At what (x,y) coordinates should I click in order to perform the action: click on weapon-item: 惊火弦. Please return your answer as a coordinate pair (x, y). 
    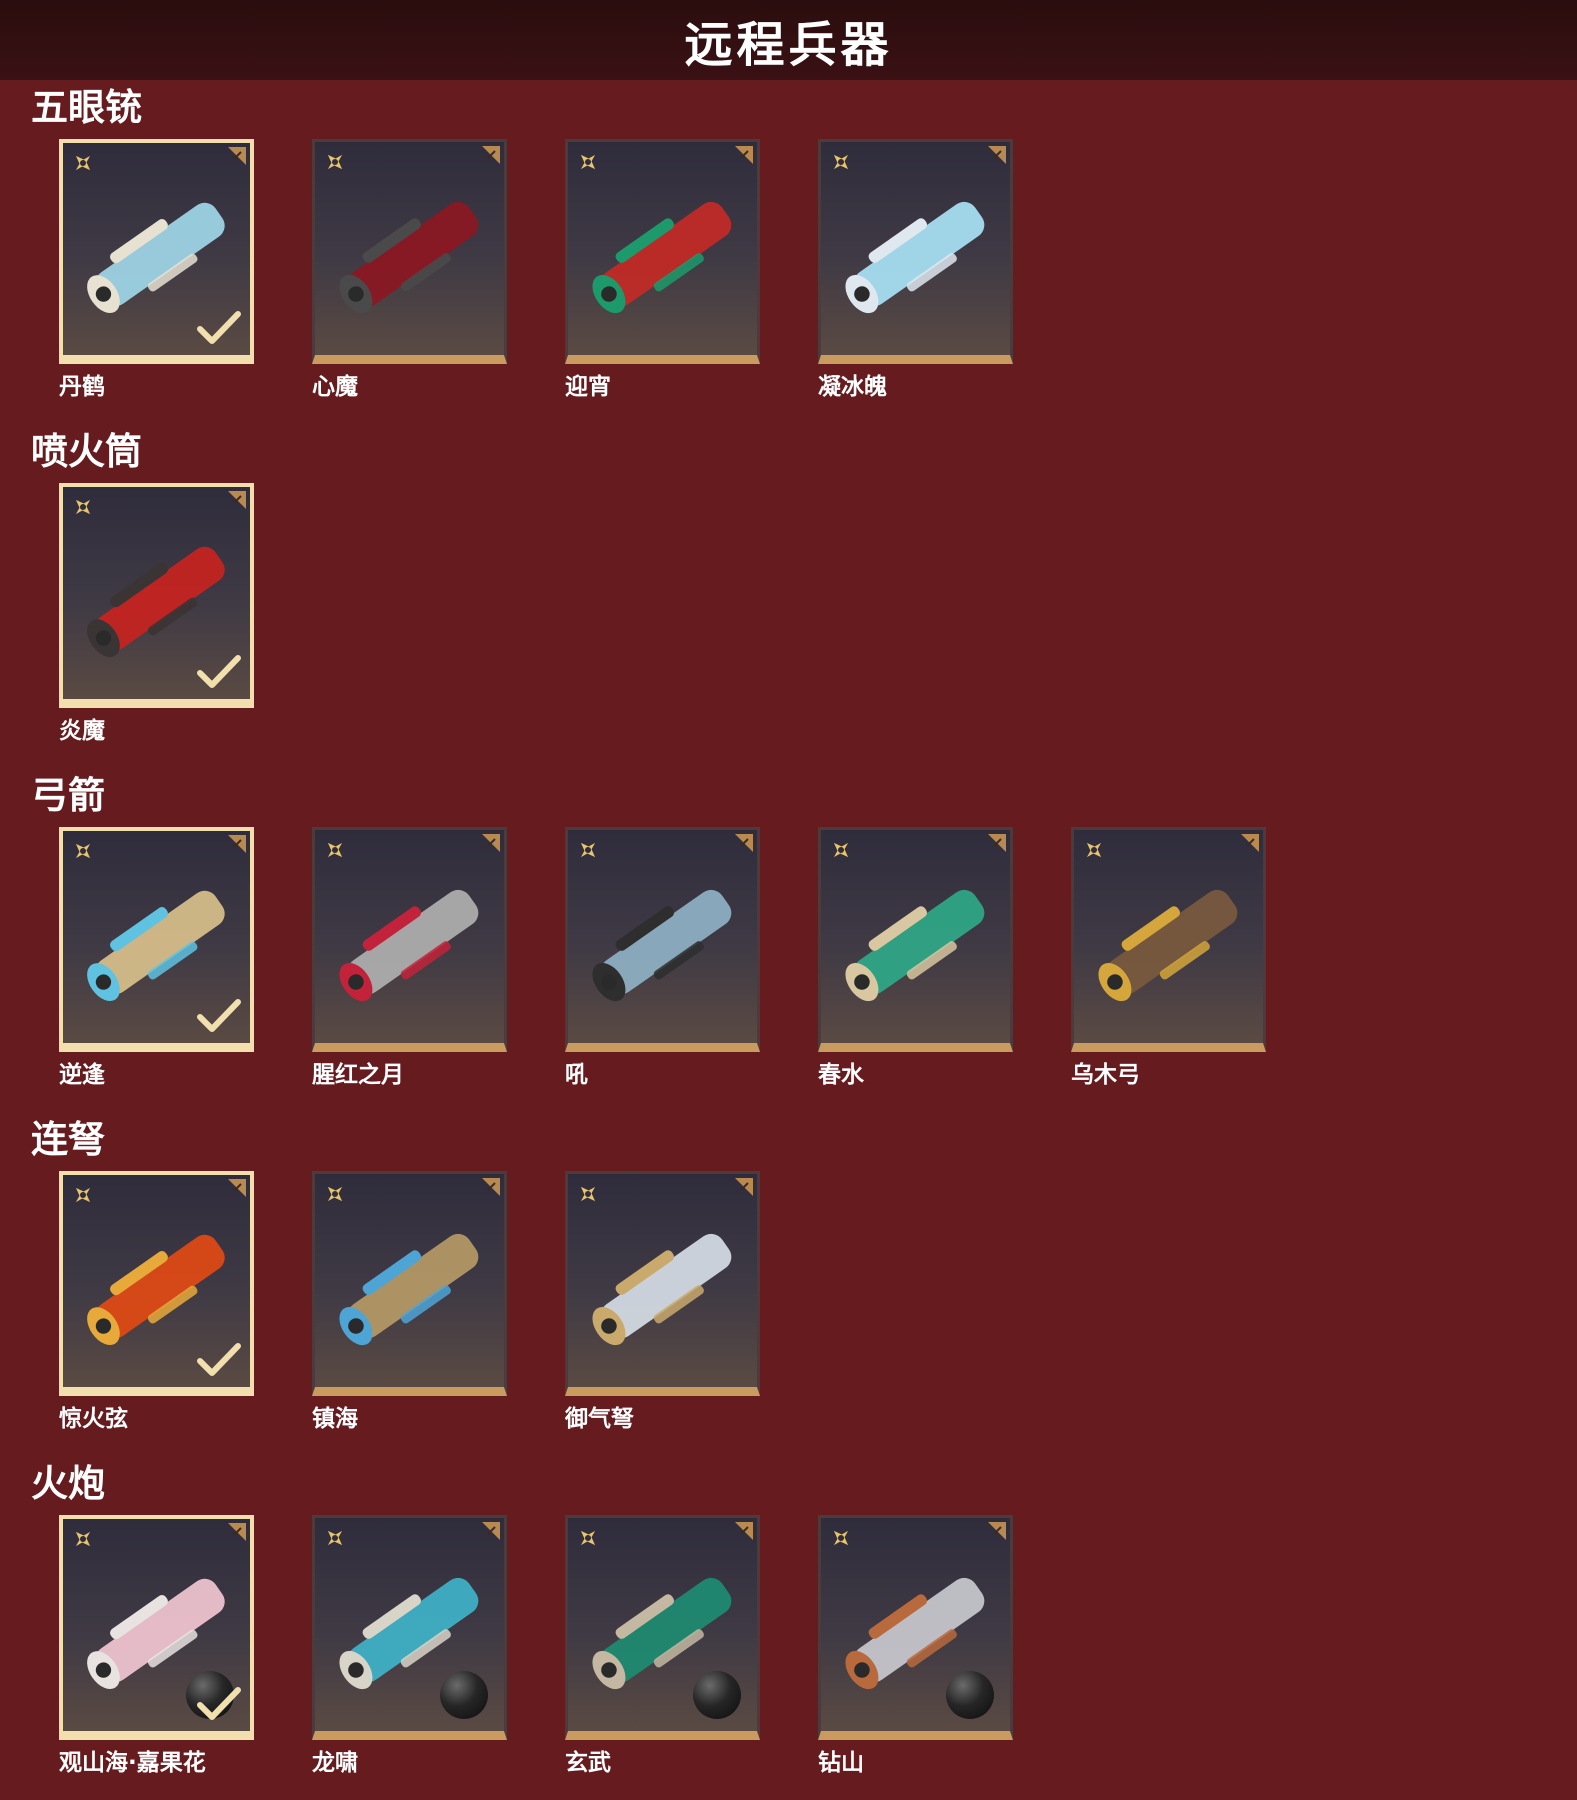
    Looking at the image, I should click on (156, 1303).